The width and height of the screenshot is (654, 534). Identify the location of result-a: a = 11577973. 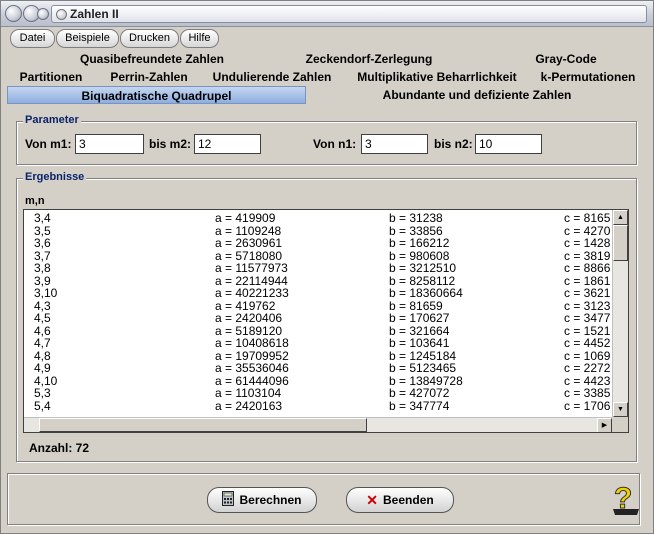
(251, 268).